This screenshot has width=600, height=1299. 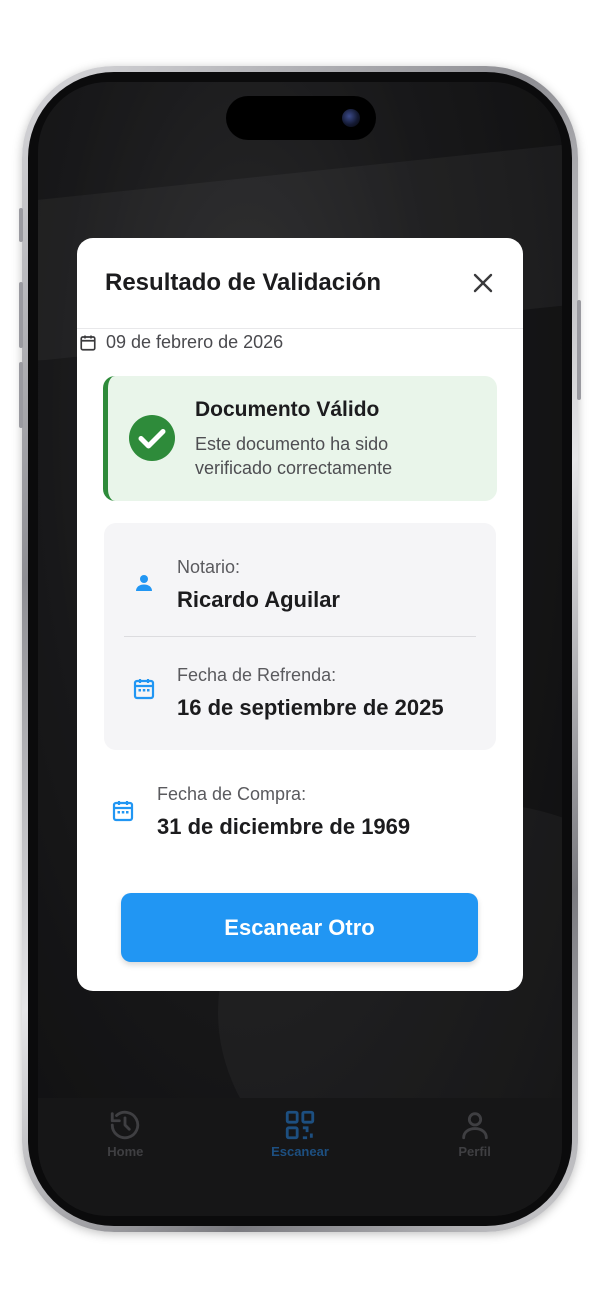 What do you see at coordinates (351, 118) in the screenshot?
I see `camera-icon` at bounding box center [351, 118].